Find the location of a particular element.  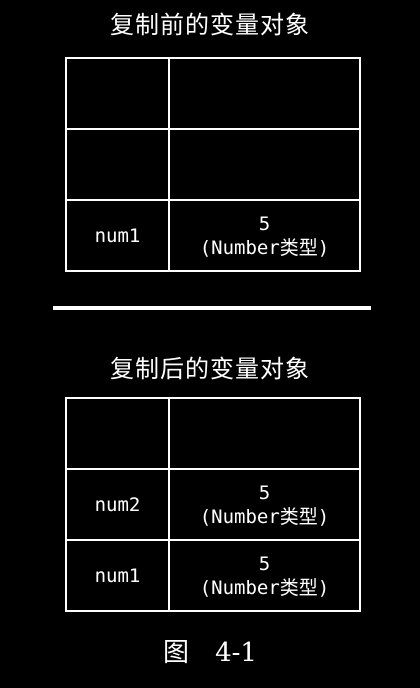

figure-caption: 图 4-1 is located at coordinates (210, 653).